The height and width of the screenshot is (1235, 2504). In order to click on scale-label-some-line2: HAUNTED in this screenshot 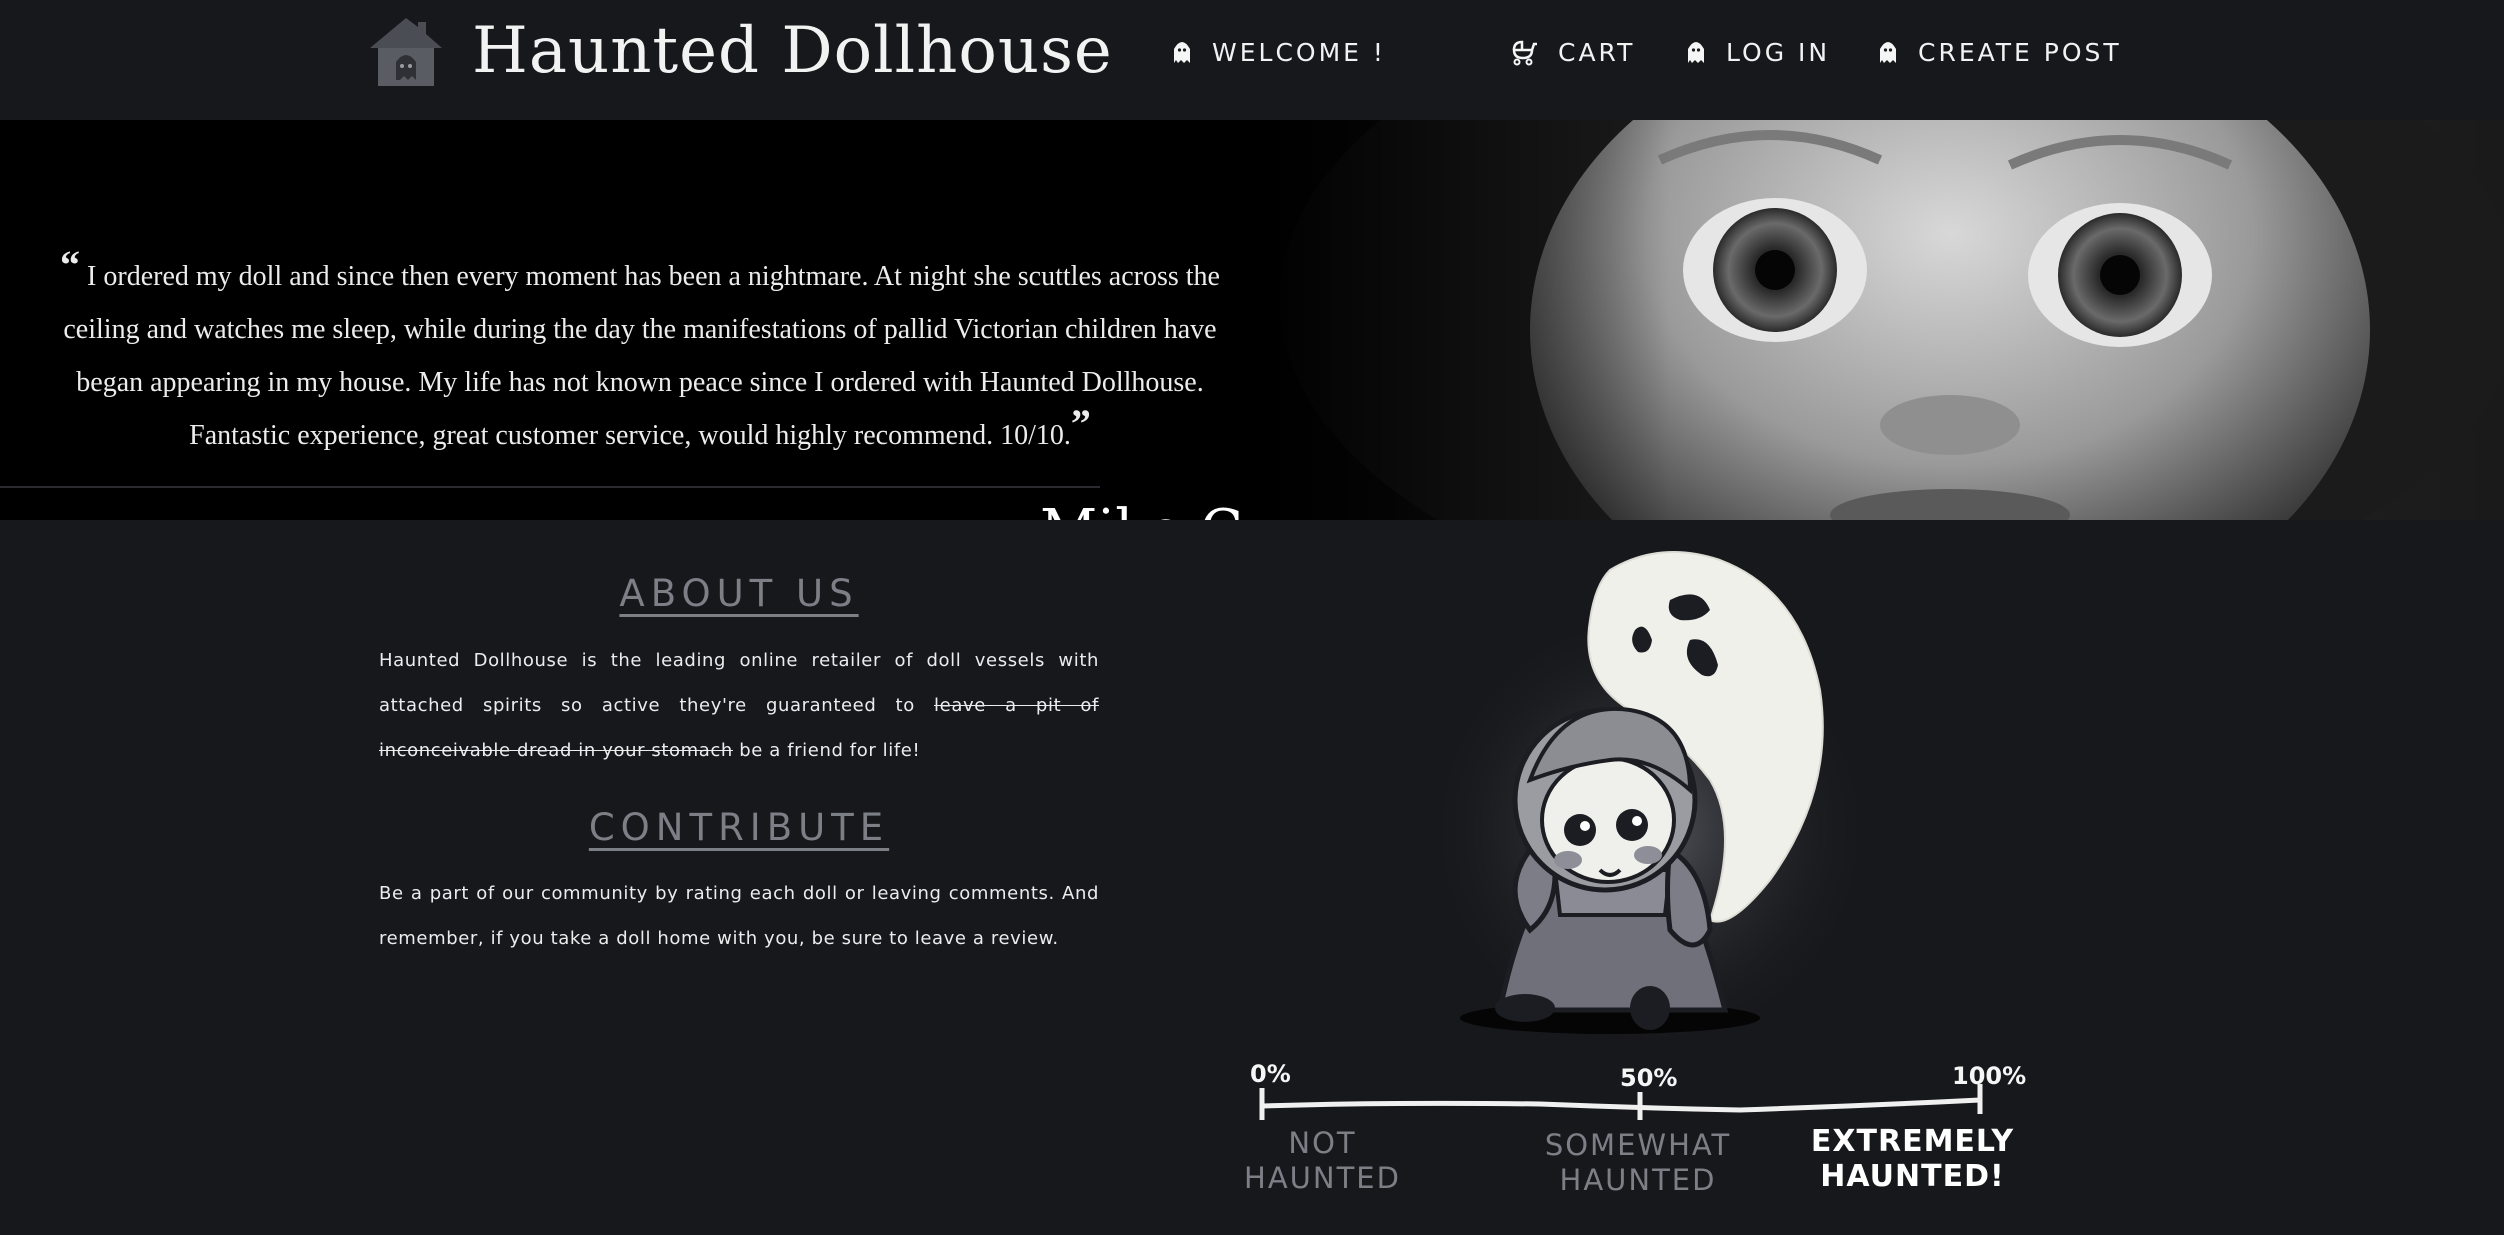, I will do `click(1638, 1180)`.